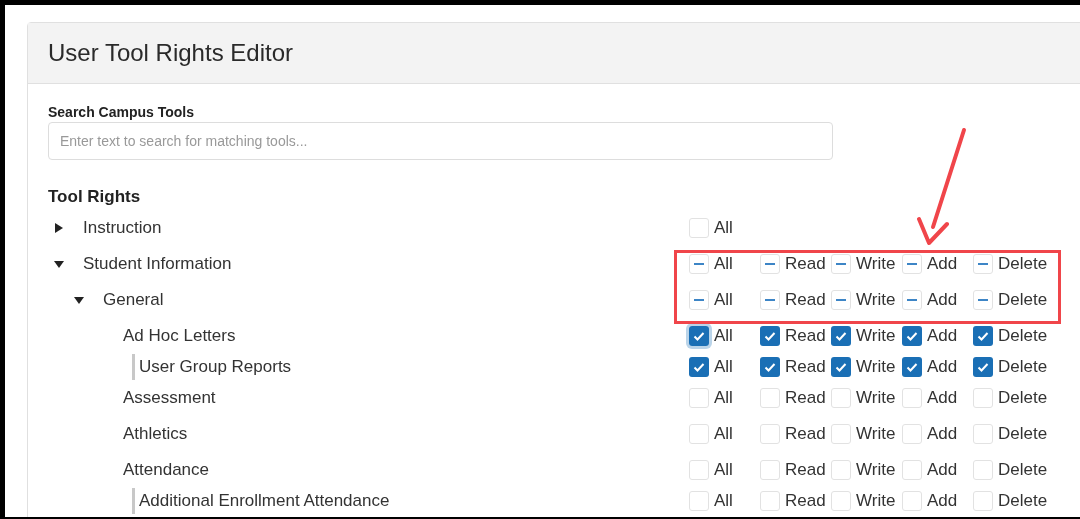 This screenshot has height=519, width=1080. Describe the element at coordinates (133, 300) in the screenshot. I see `tool-label: General` at that location.